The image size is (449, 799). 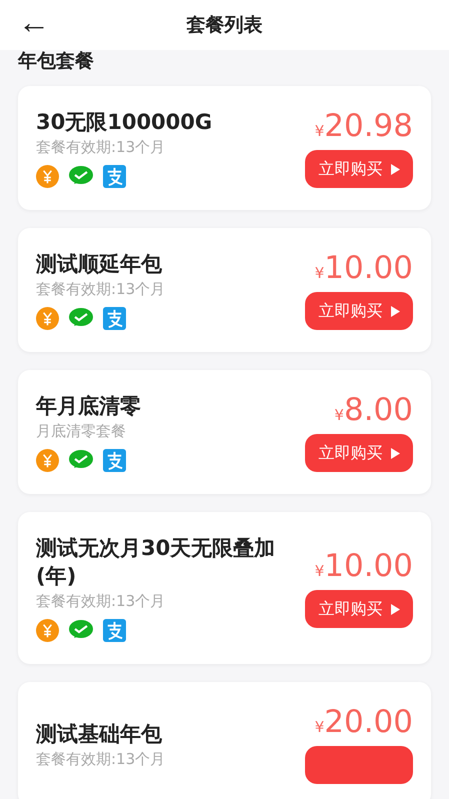 What do you see at coordinates (373, 410) in the screenshot?
I see `price: ¥8.00` at bounding box center [373, 410].